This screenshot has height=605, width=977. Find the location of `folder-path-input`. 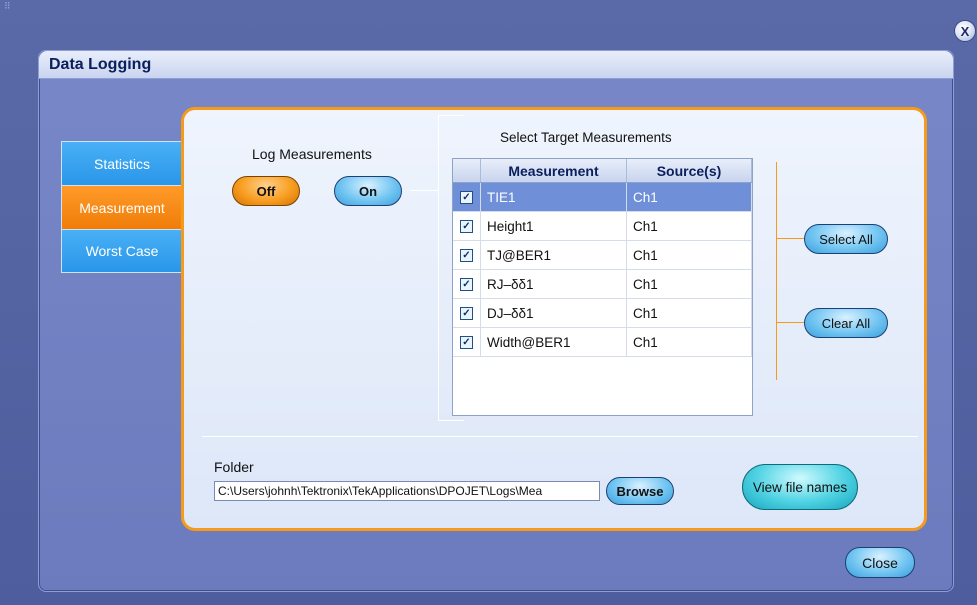

folder-path-input is located at coordinates (407, 491).